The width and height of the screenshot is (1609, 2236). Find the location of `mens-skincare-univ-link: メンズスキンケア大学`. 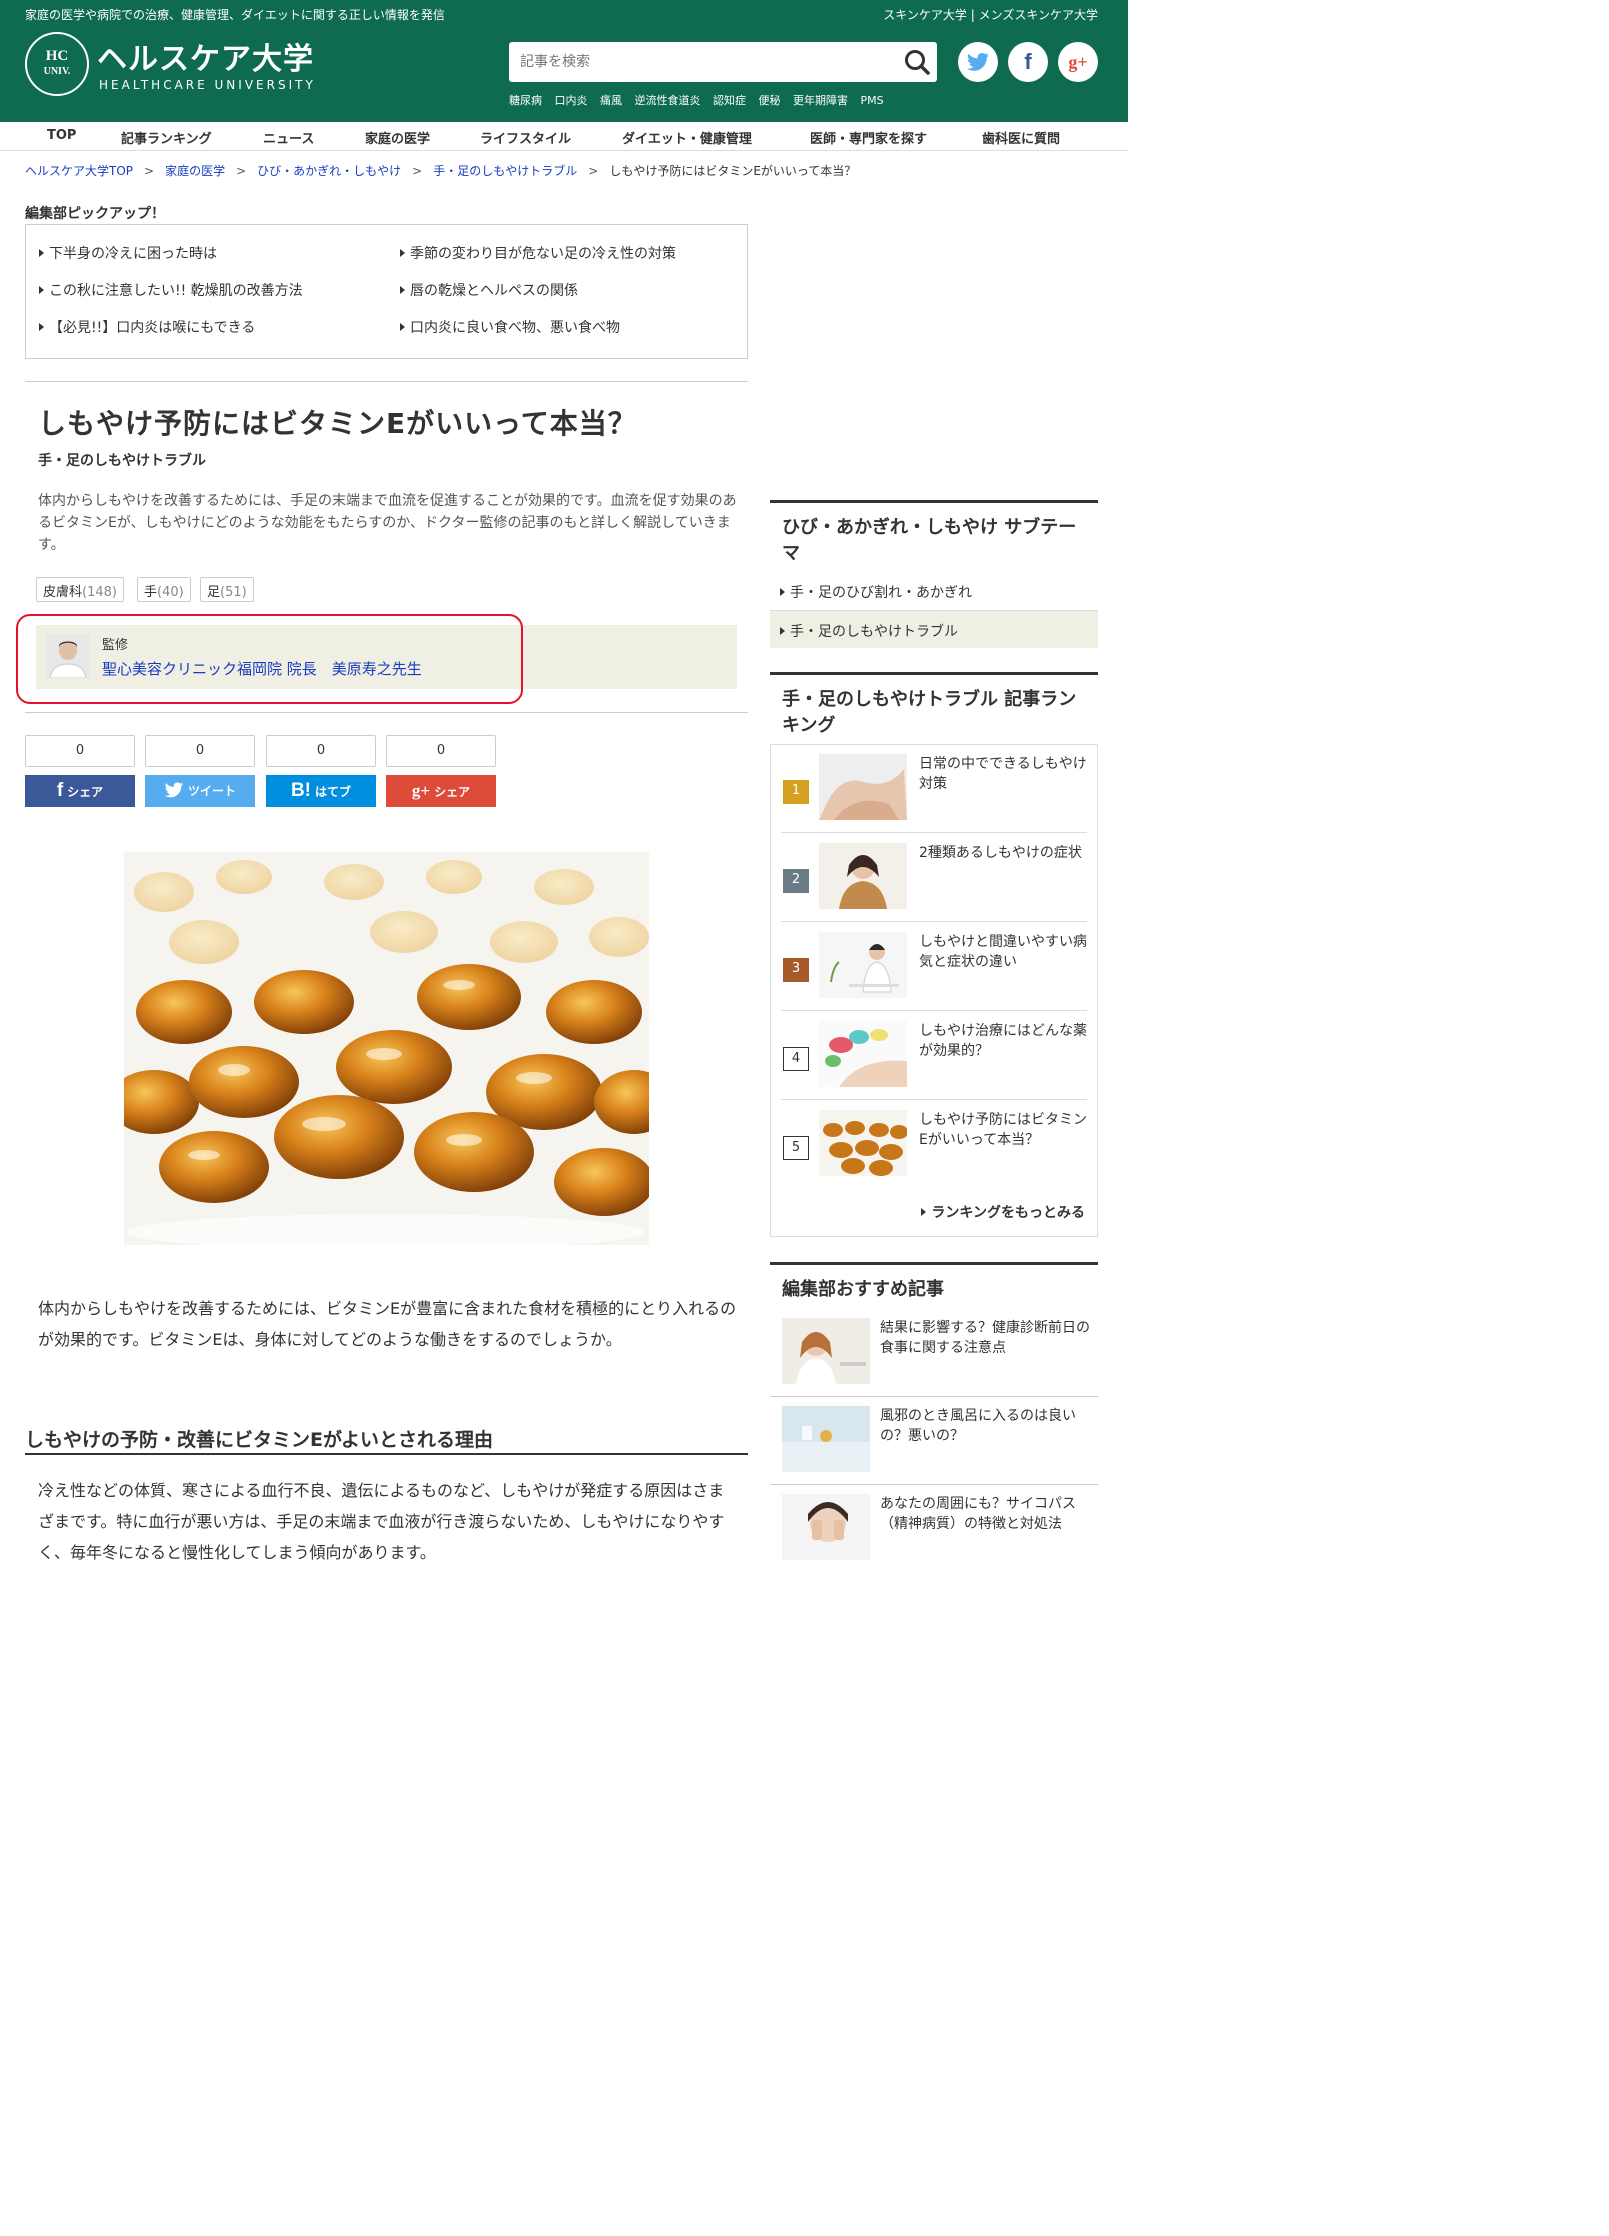

mens-skincare-univ-link: メンズスキンケア大学 is located at coordinates (1038, 15).